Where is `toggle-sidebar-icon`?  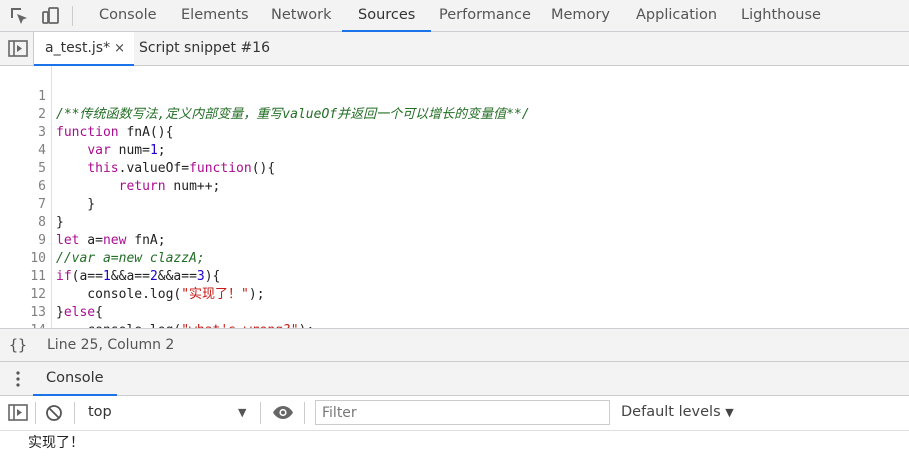 toggle-sidebar-icon is located at coordinates (18, 412).